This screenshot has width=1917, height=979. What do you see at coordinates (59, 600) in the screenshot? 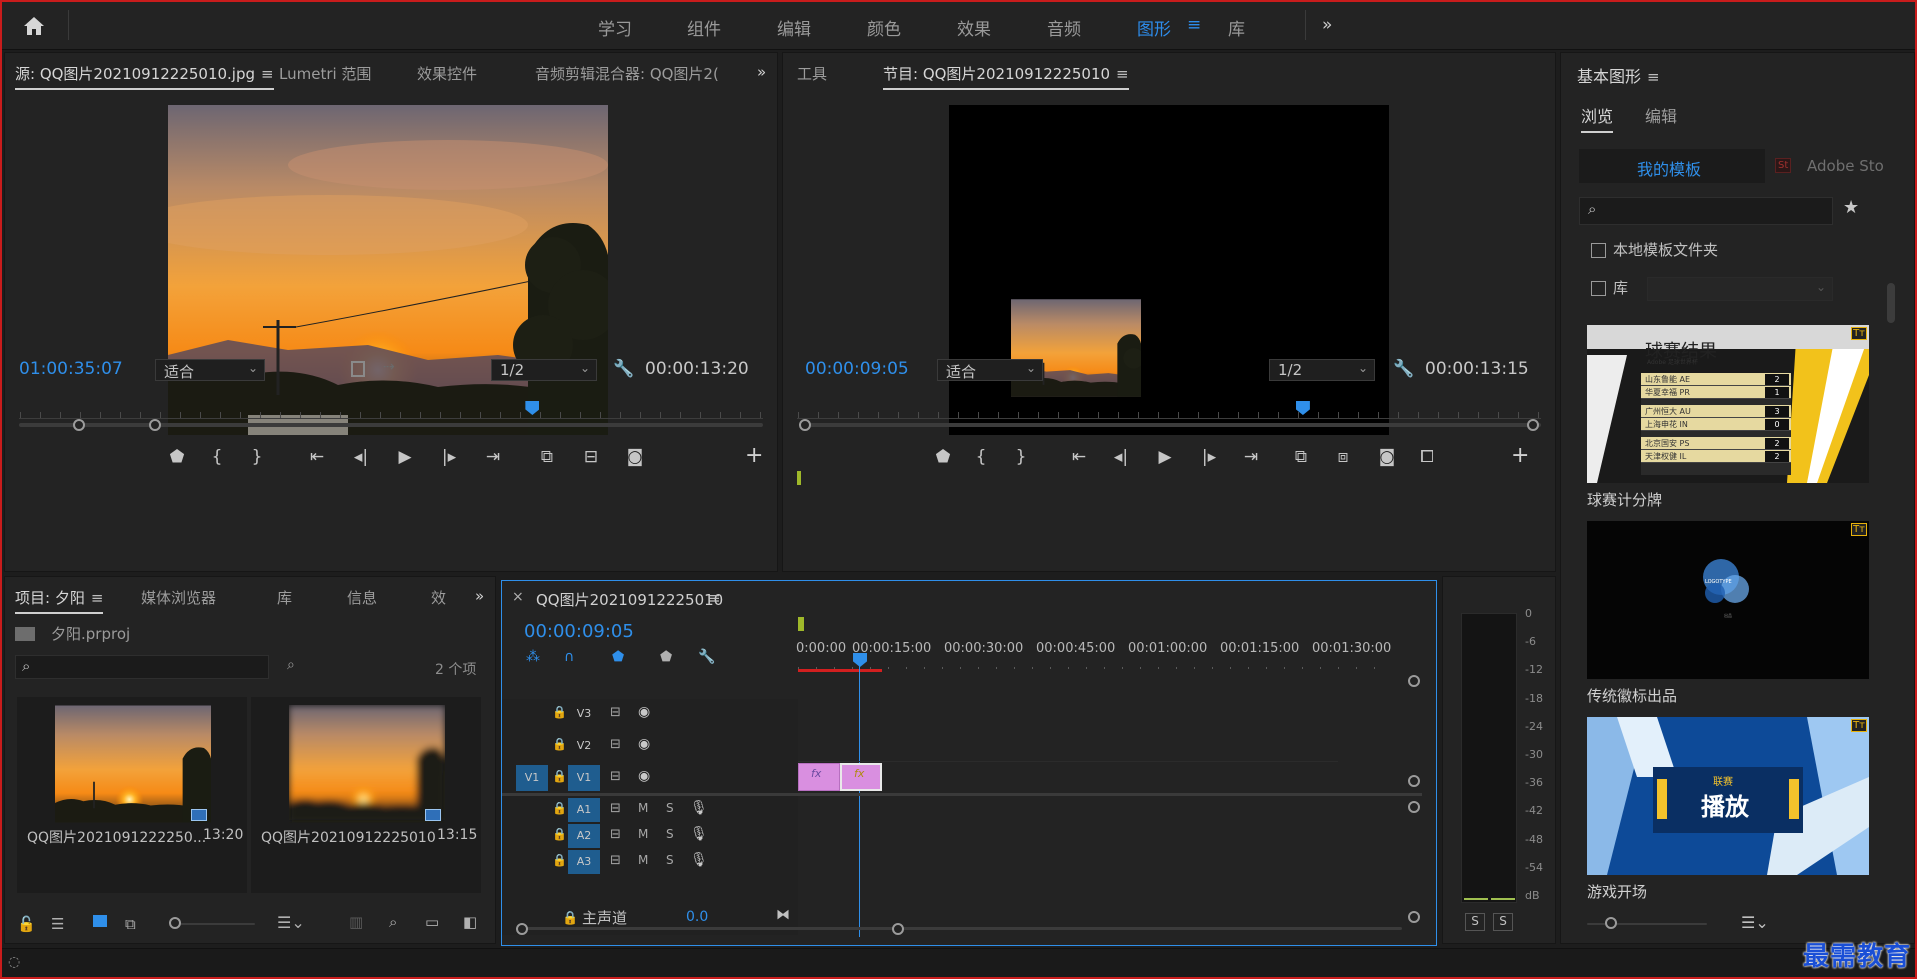
I see `tab-project: 项目: 夕阳 ≡` at bounding box center [59, 600].